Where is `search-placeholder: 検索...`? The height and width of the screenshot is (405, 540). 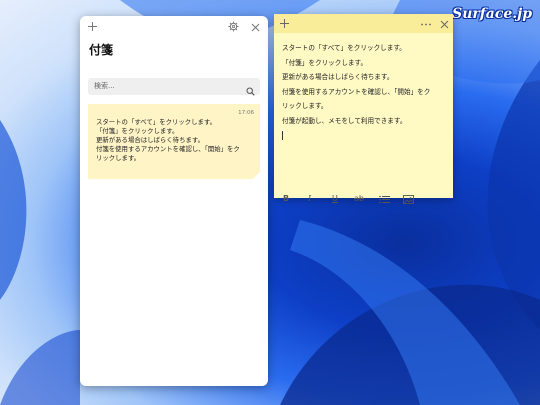
search-placeholder: 検索... is located at coordinates (104, 86).